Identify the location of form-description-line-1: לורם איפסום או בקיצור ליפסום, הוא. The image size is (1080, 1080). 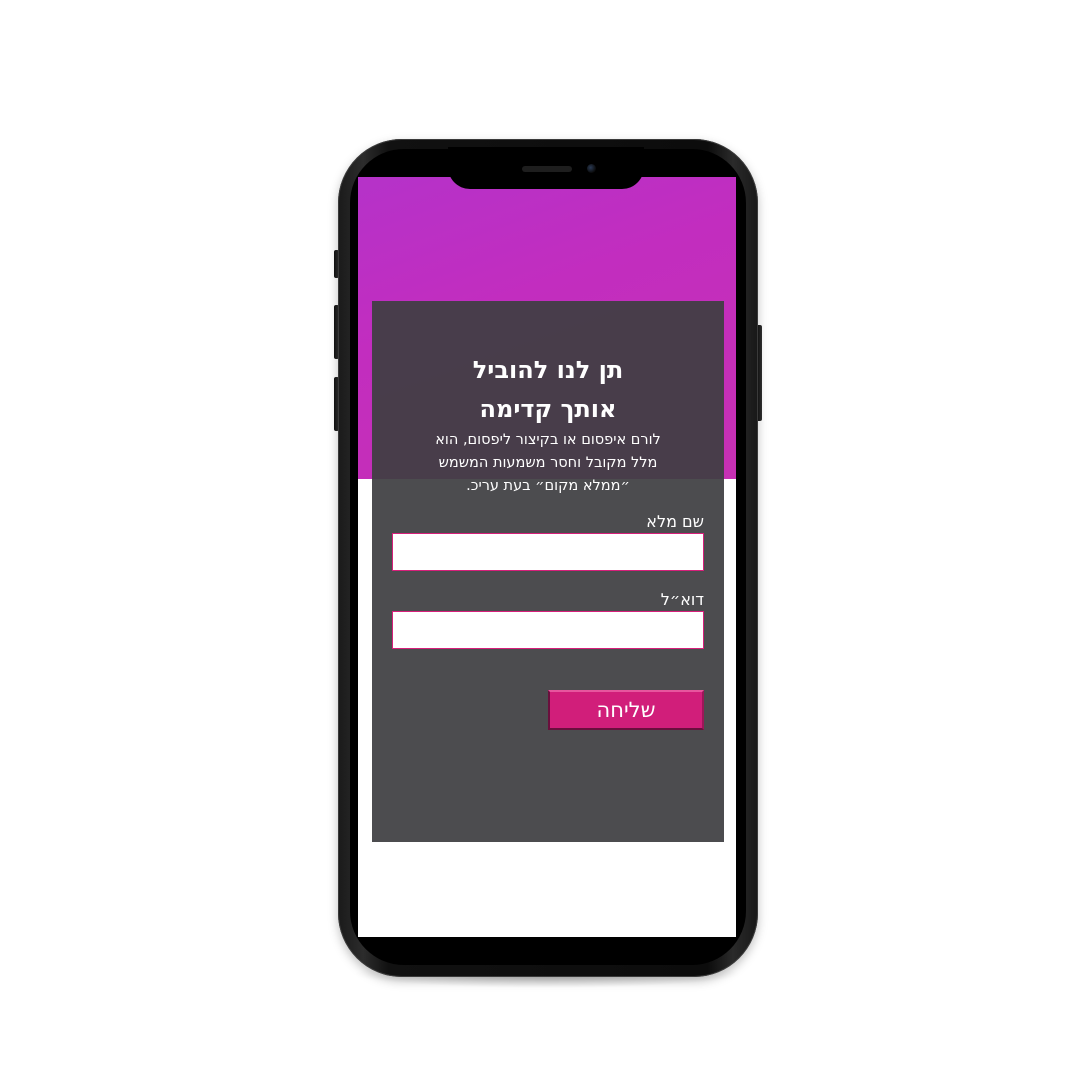
(548, 440).